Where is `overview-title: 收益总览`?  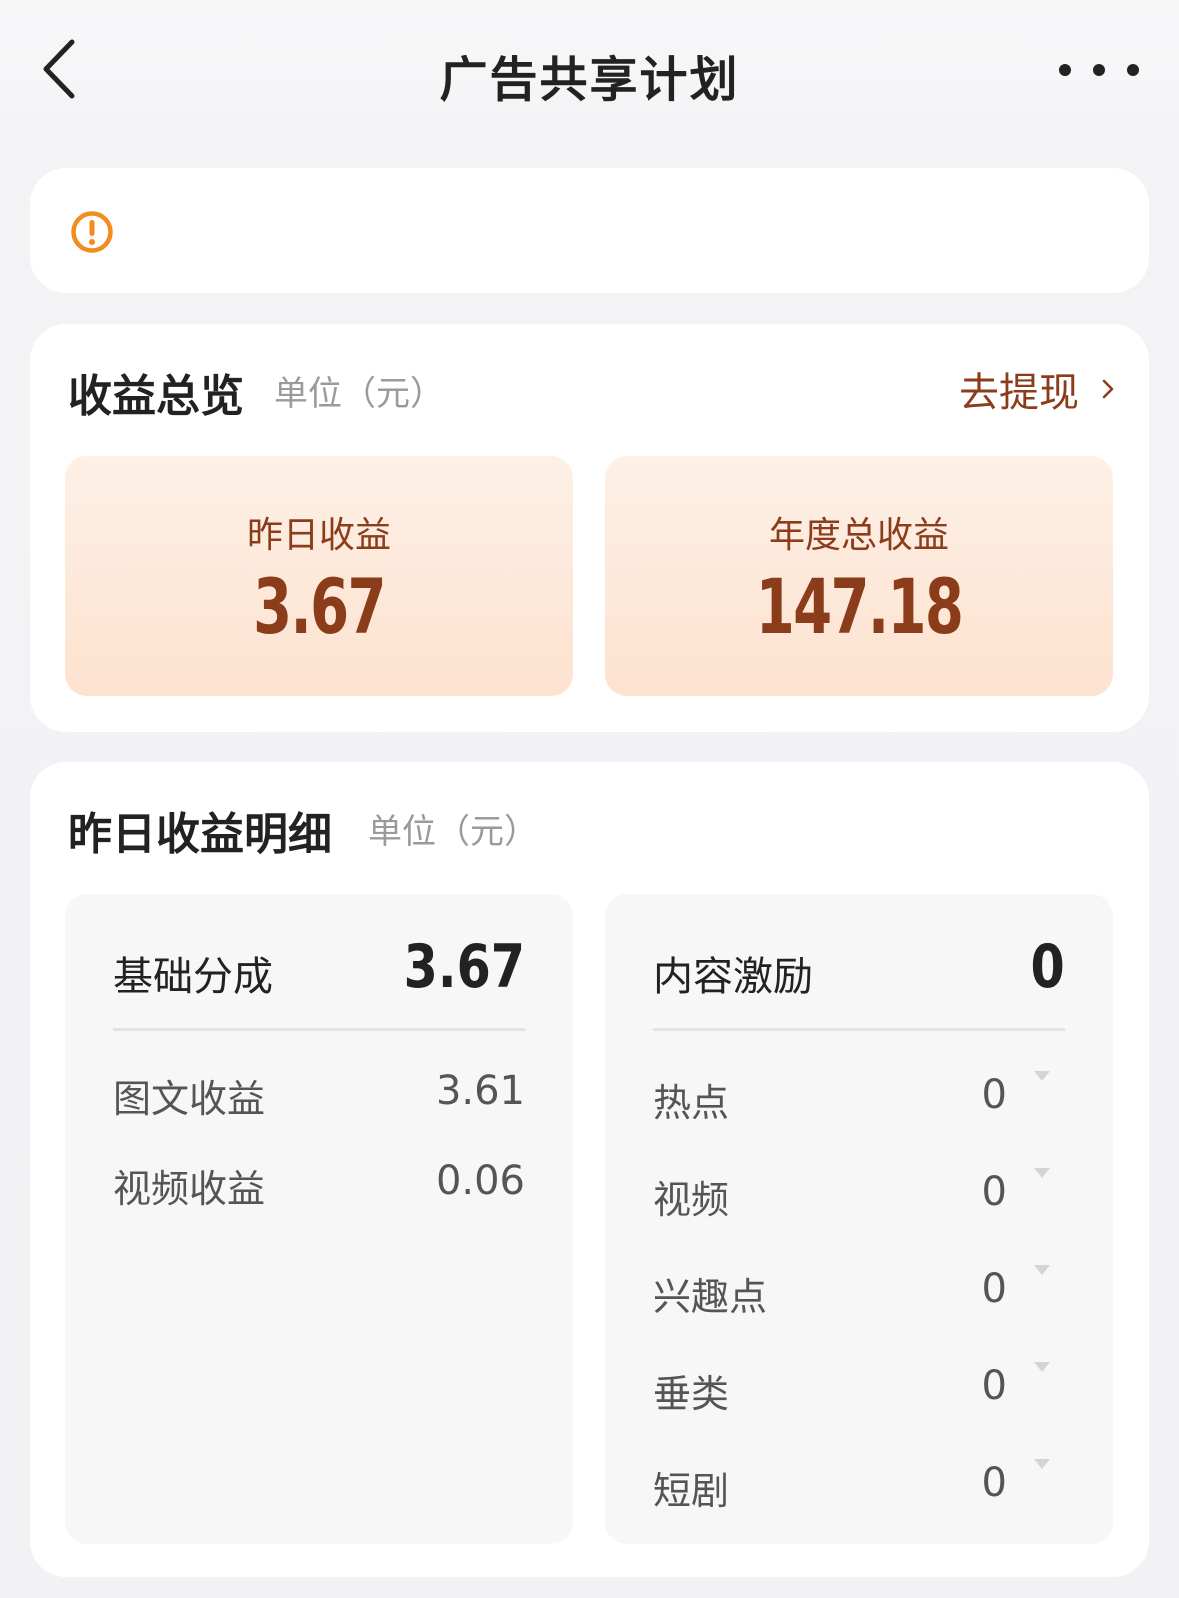
overview-title: 收益总览 is located at coordinates (156, 396).